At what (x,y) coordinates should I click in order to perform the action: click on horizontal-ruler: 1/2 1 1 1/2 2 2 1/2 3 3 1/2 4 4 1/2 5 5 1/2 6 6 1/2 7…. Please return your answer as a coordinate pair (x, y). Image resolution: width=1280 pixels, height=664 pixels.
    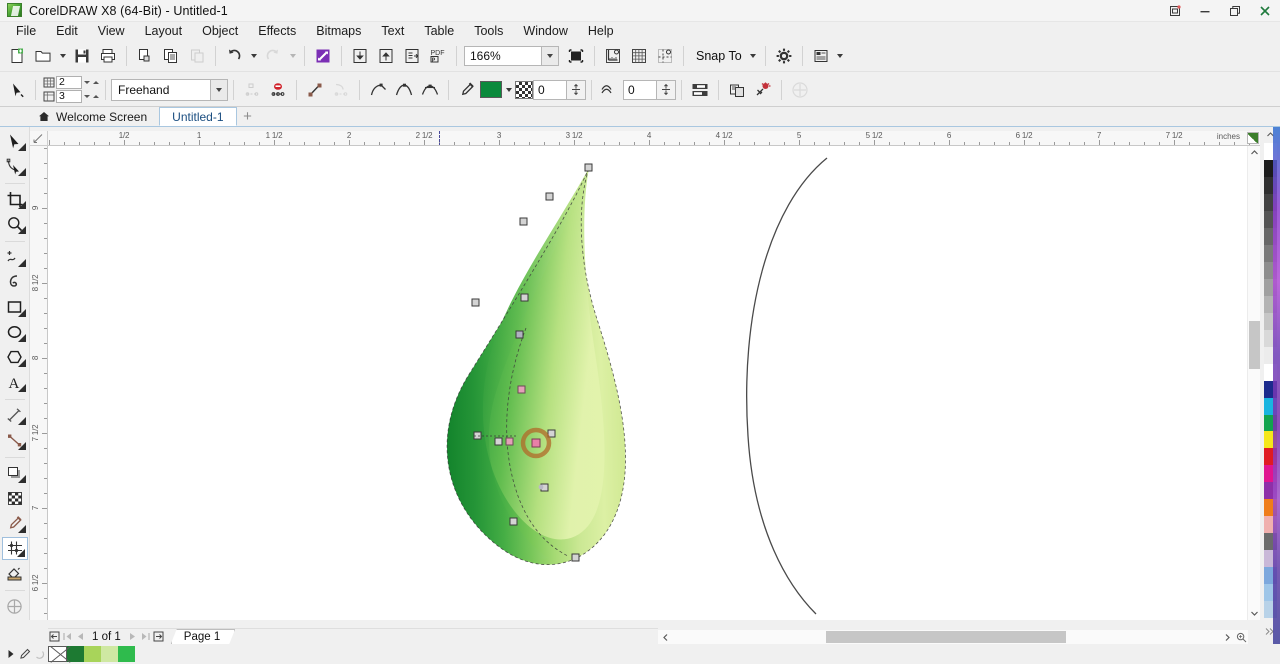
    Looking at the image, I should click on (654, 138).